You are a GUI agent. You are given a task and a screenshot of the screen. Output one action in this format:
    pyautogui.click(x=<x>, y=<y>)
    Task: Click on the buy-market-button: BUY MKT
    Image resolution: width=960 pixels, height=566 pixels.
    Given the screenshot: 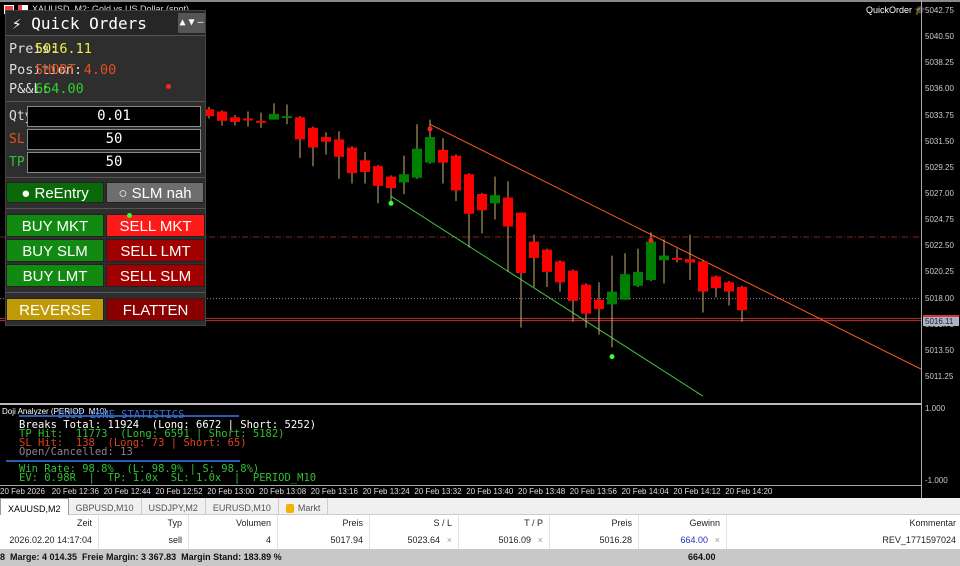 What is the action you would take?
    pyautogui.click(x=55, y=225)
    